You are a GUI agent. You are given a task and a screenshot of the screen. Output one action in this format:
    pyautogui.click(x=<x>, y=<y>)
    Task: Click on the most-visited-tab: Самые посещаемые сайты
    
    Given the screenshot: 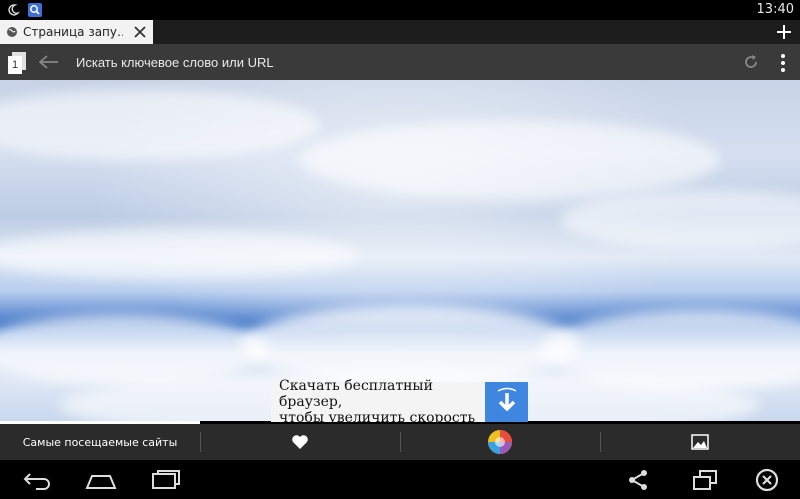 What is the action you would take?
    pyautogui.click(x=100, y=442)
    